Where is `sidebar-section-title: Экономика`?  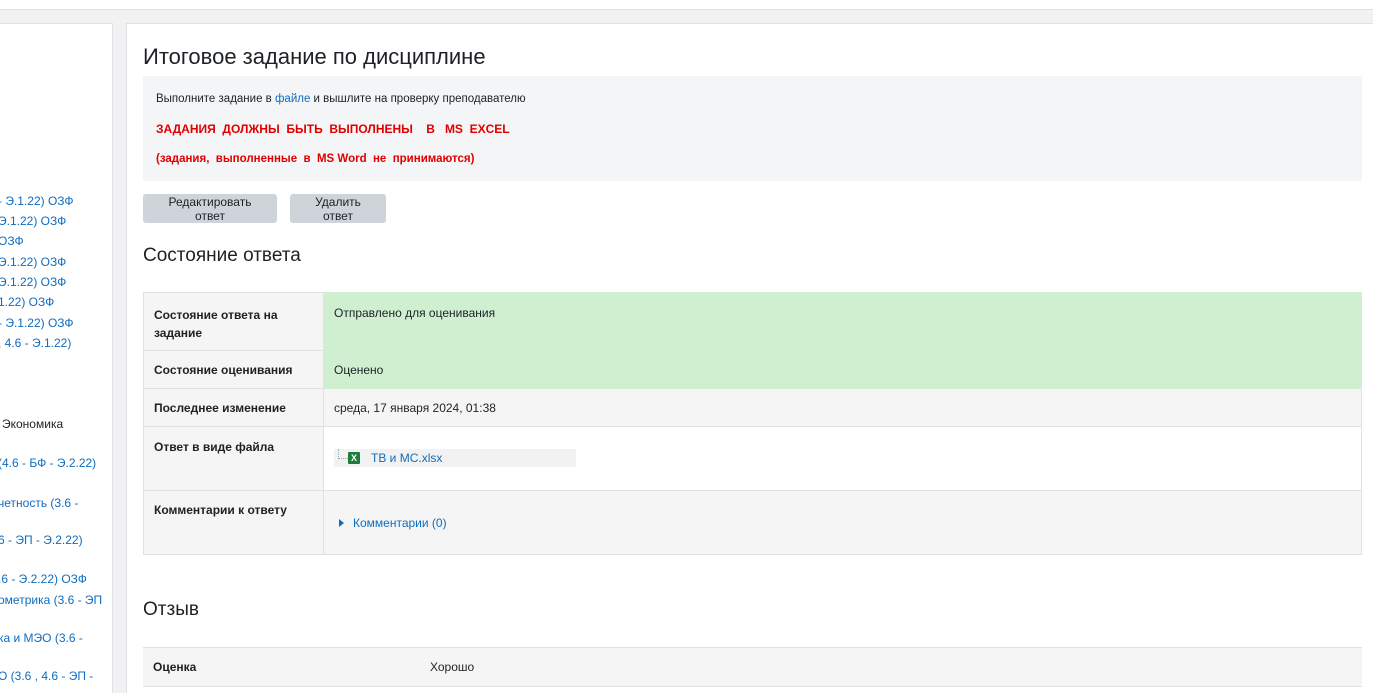
sidebar-section-title: Экономика is located at coordinates (33, 424).